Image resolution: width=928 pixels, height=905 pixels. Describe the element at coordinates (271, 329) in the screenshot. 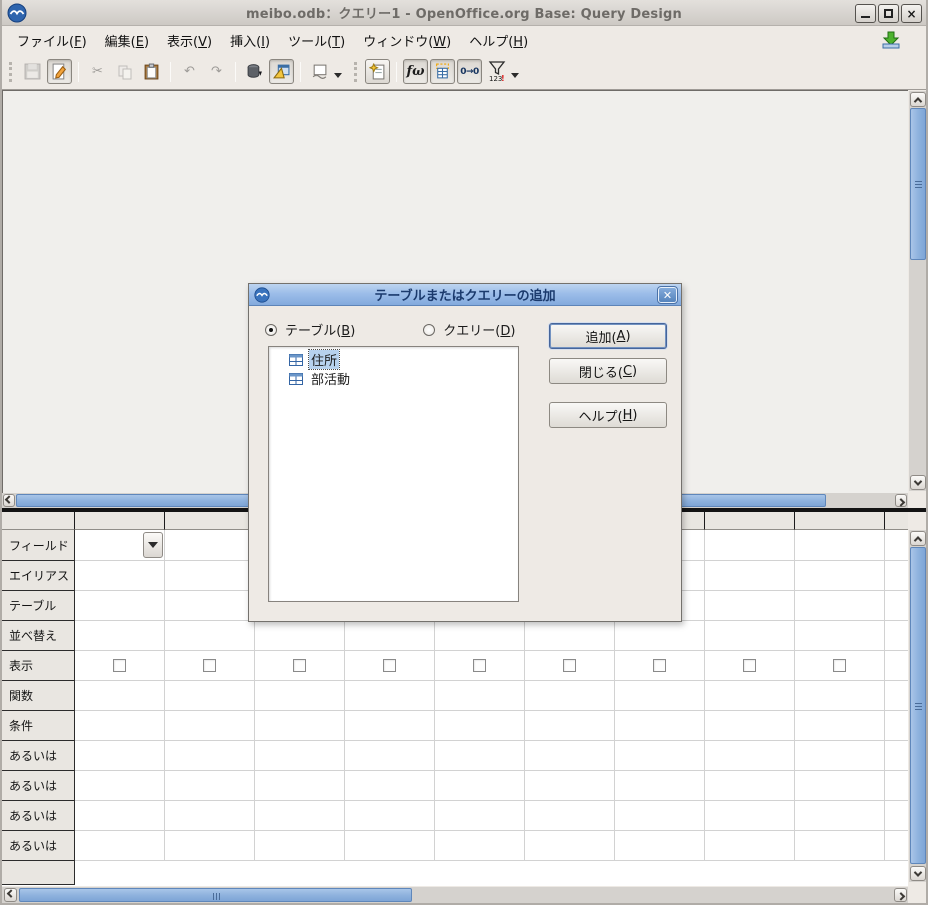

I see `radio-tables` at that location.